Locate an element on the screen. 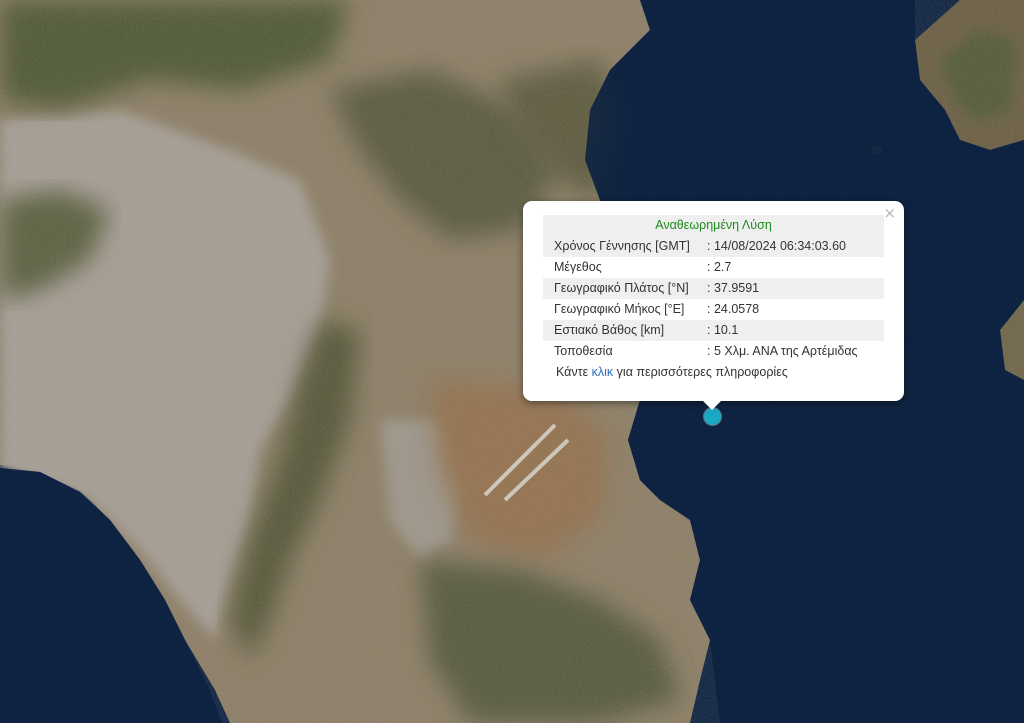 The width and height of the screenshot is (1024, 723). info-row-magnitude: Μέγεθος : 2.7 is located at coordinates (713, 267).